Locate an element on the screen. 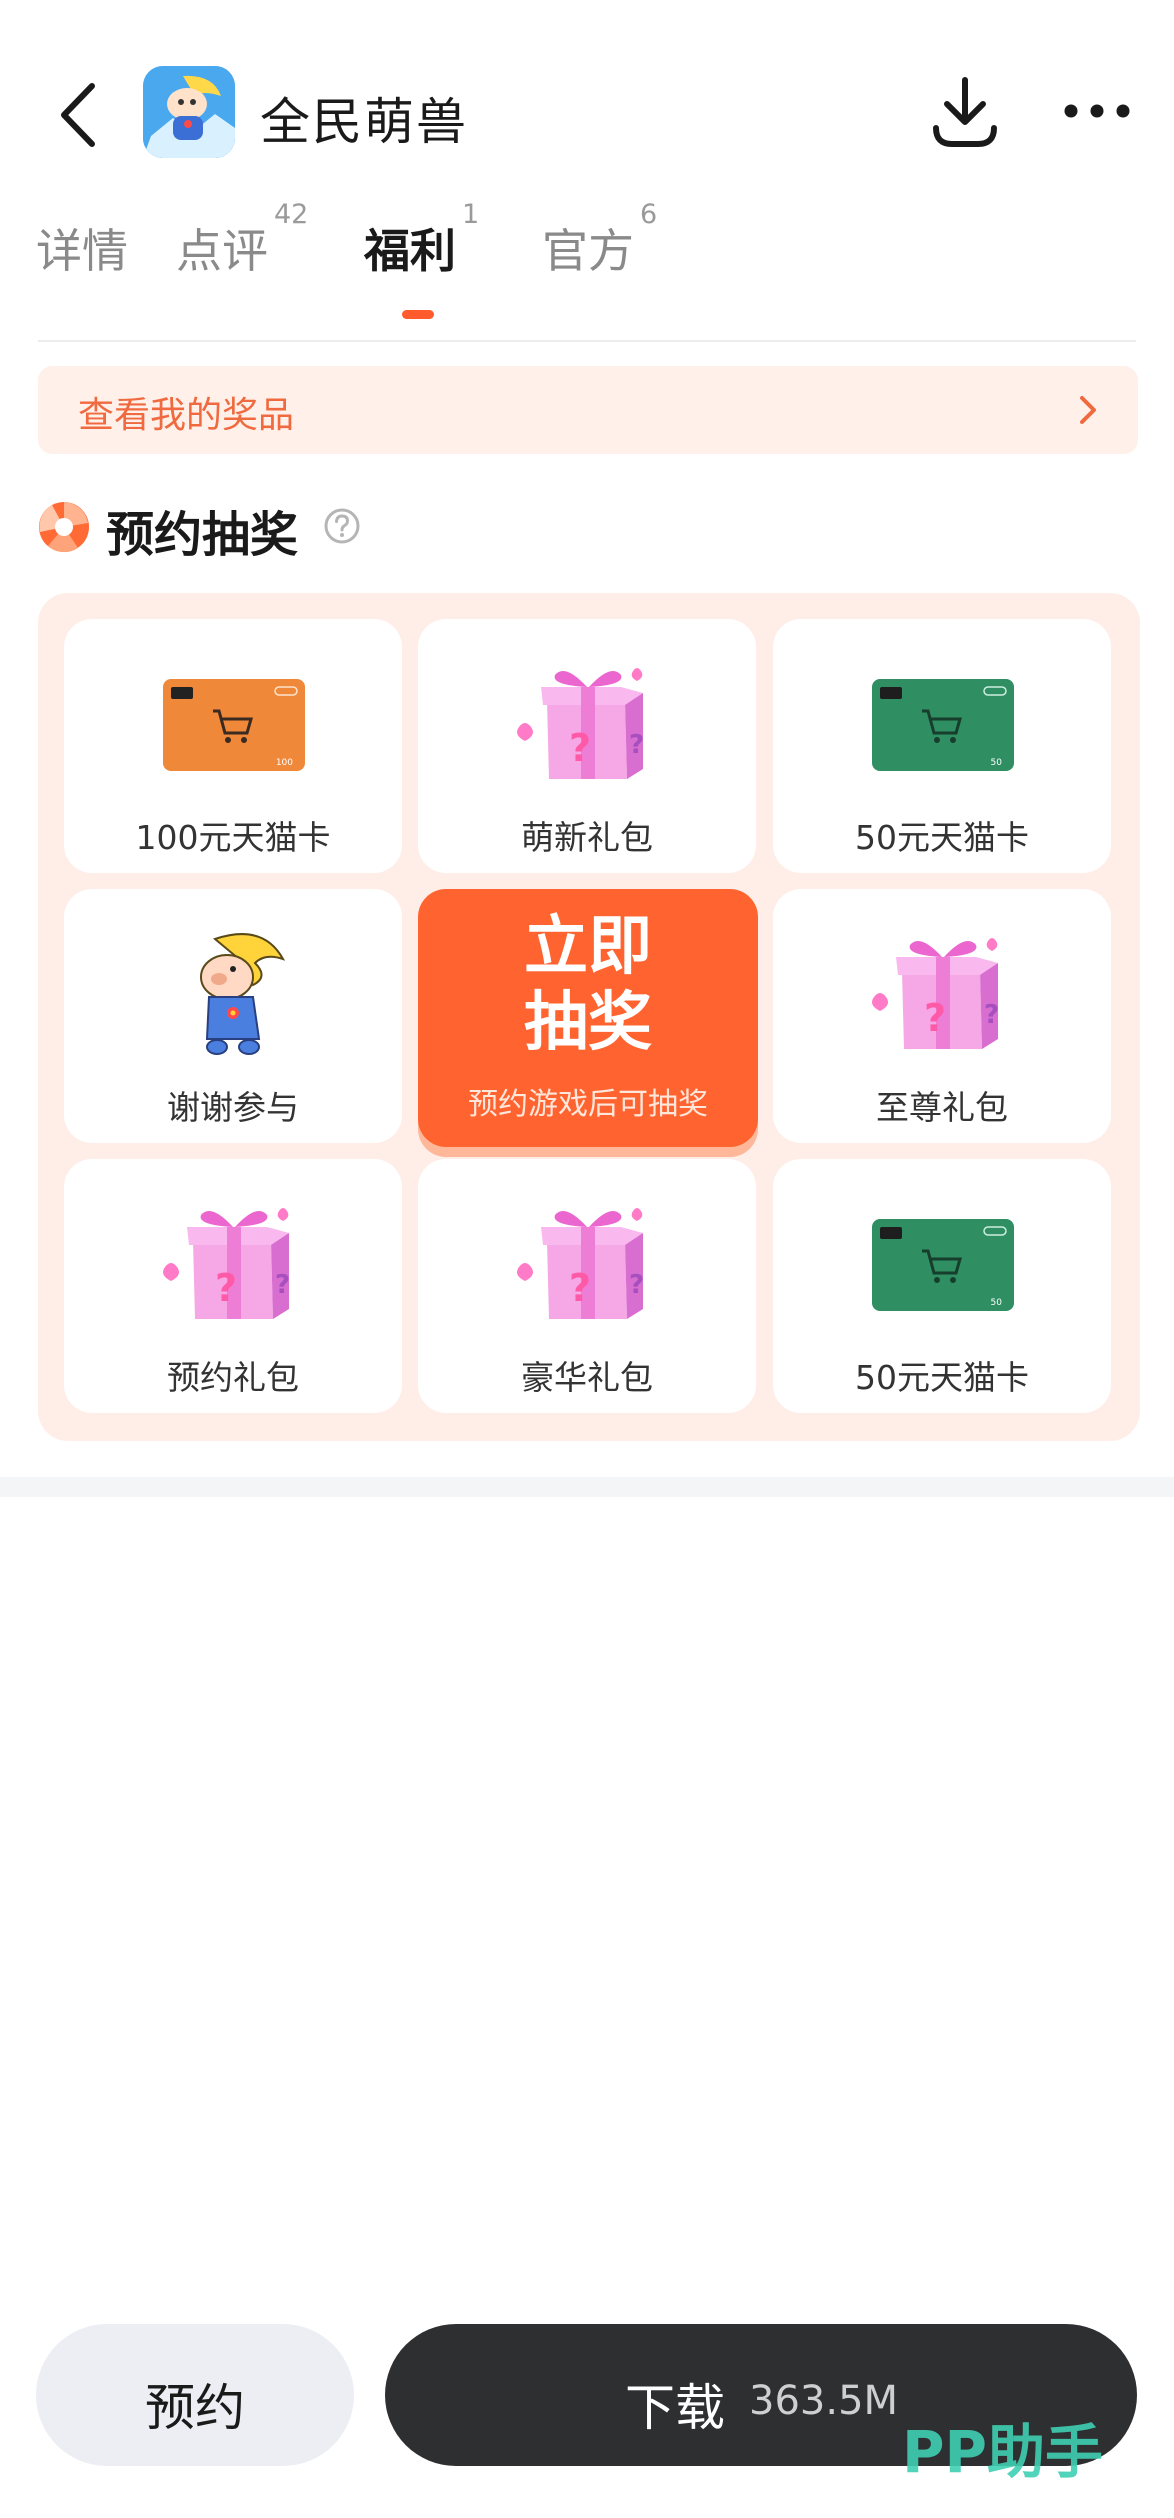 The width and height of the screenshot is (1174, 2518). download-size: 363.5M is located at coordinates (824, 2401).